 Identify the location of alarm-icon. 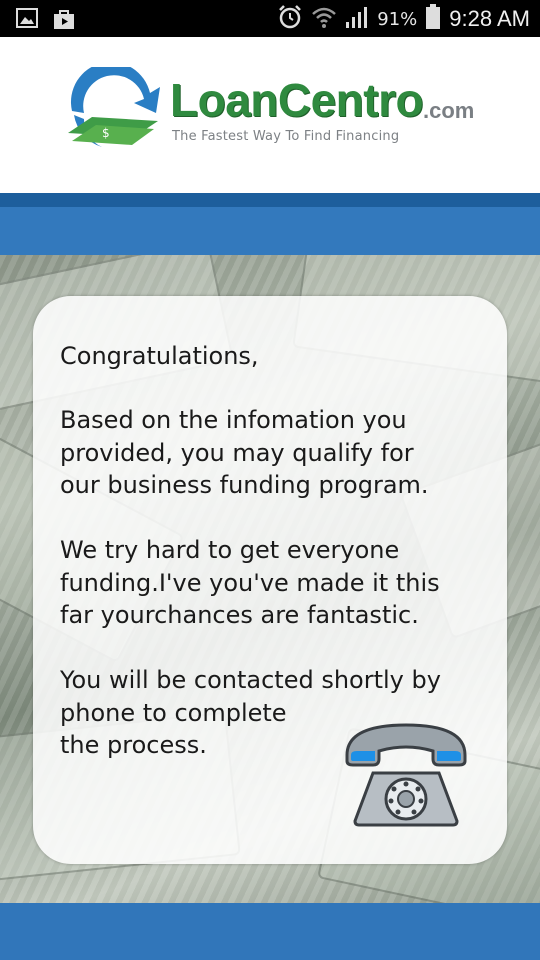
(290, 19).